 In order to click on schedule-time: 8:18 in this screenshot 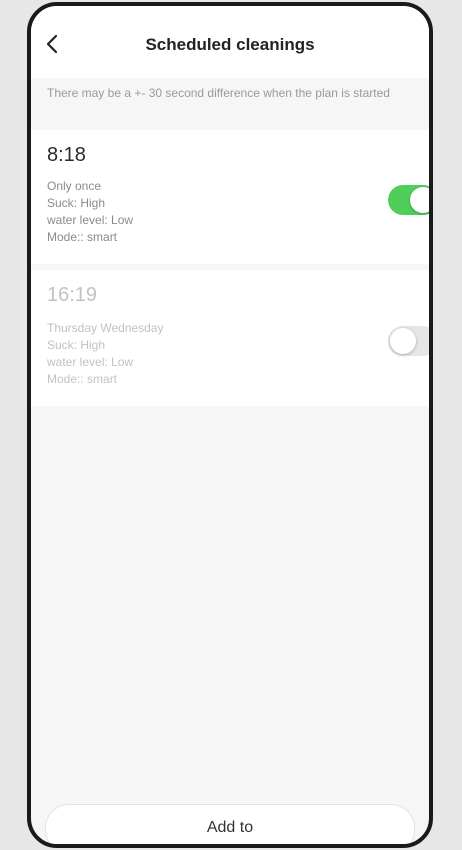, I will do `click(66, 155)`.